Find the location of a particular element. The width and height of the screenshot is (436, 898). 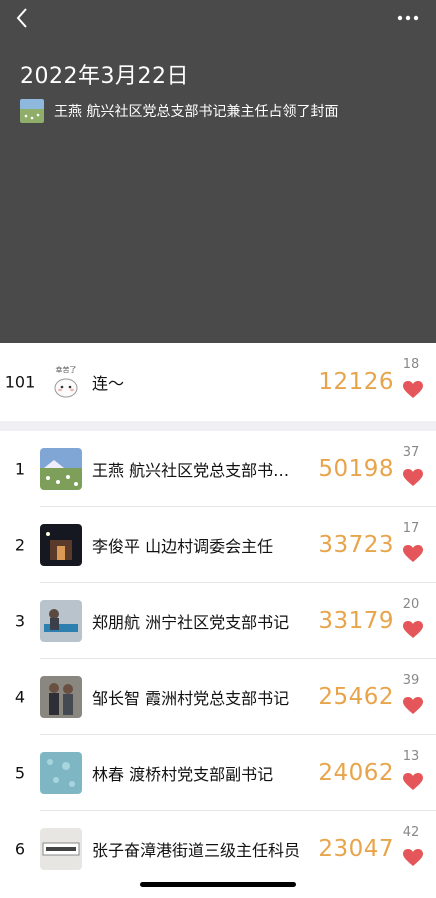

user-name: 林春 渡桥村党支部副书记 is located at coordinates (183, 774).